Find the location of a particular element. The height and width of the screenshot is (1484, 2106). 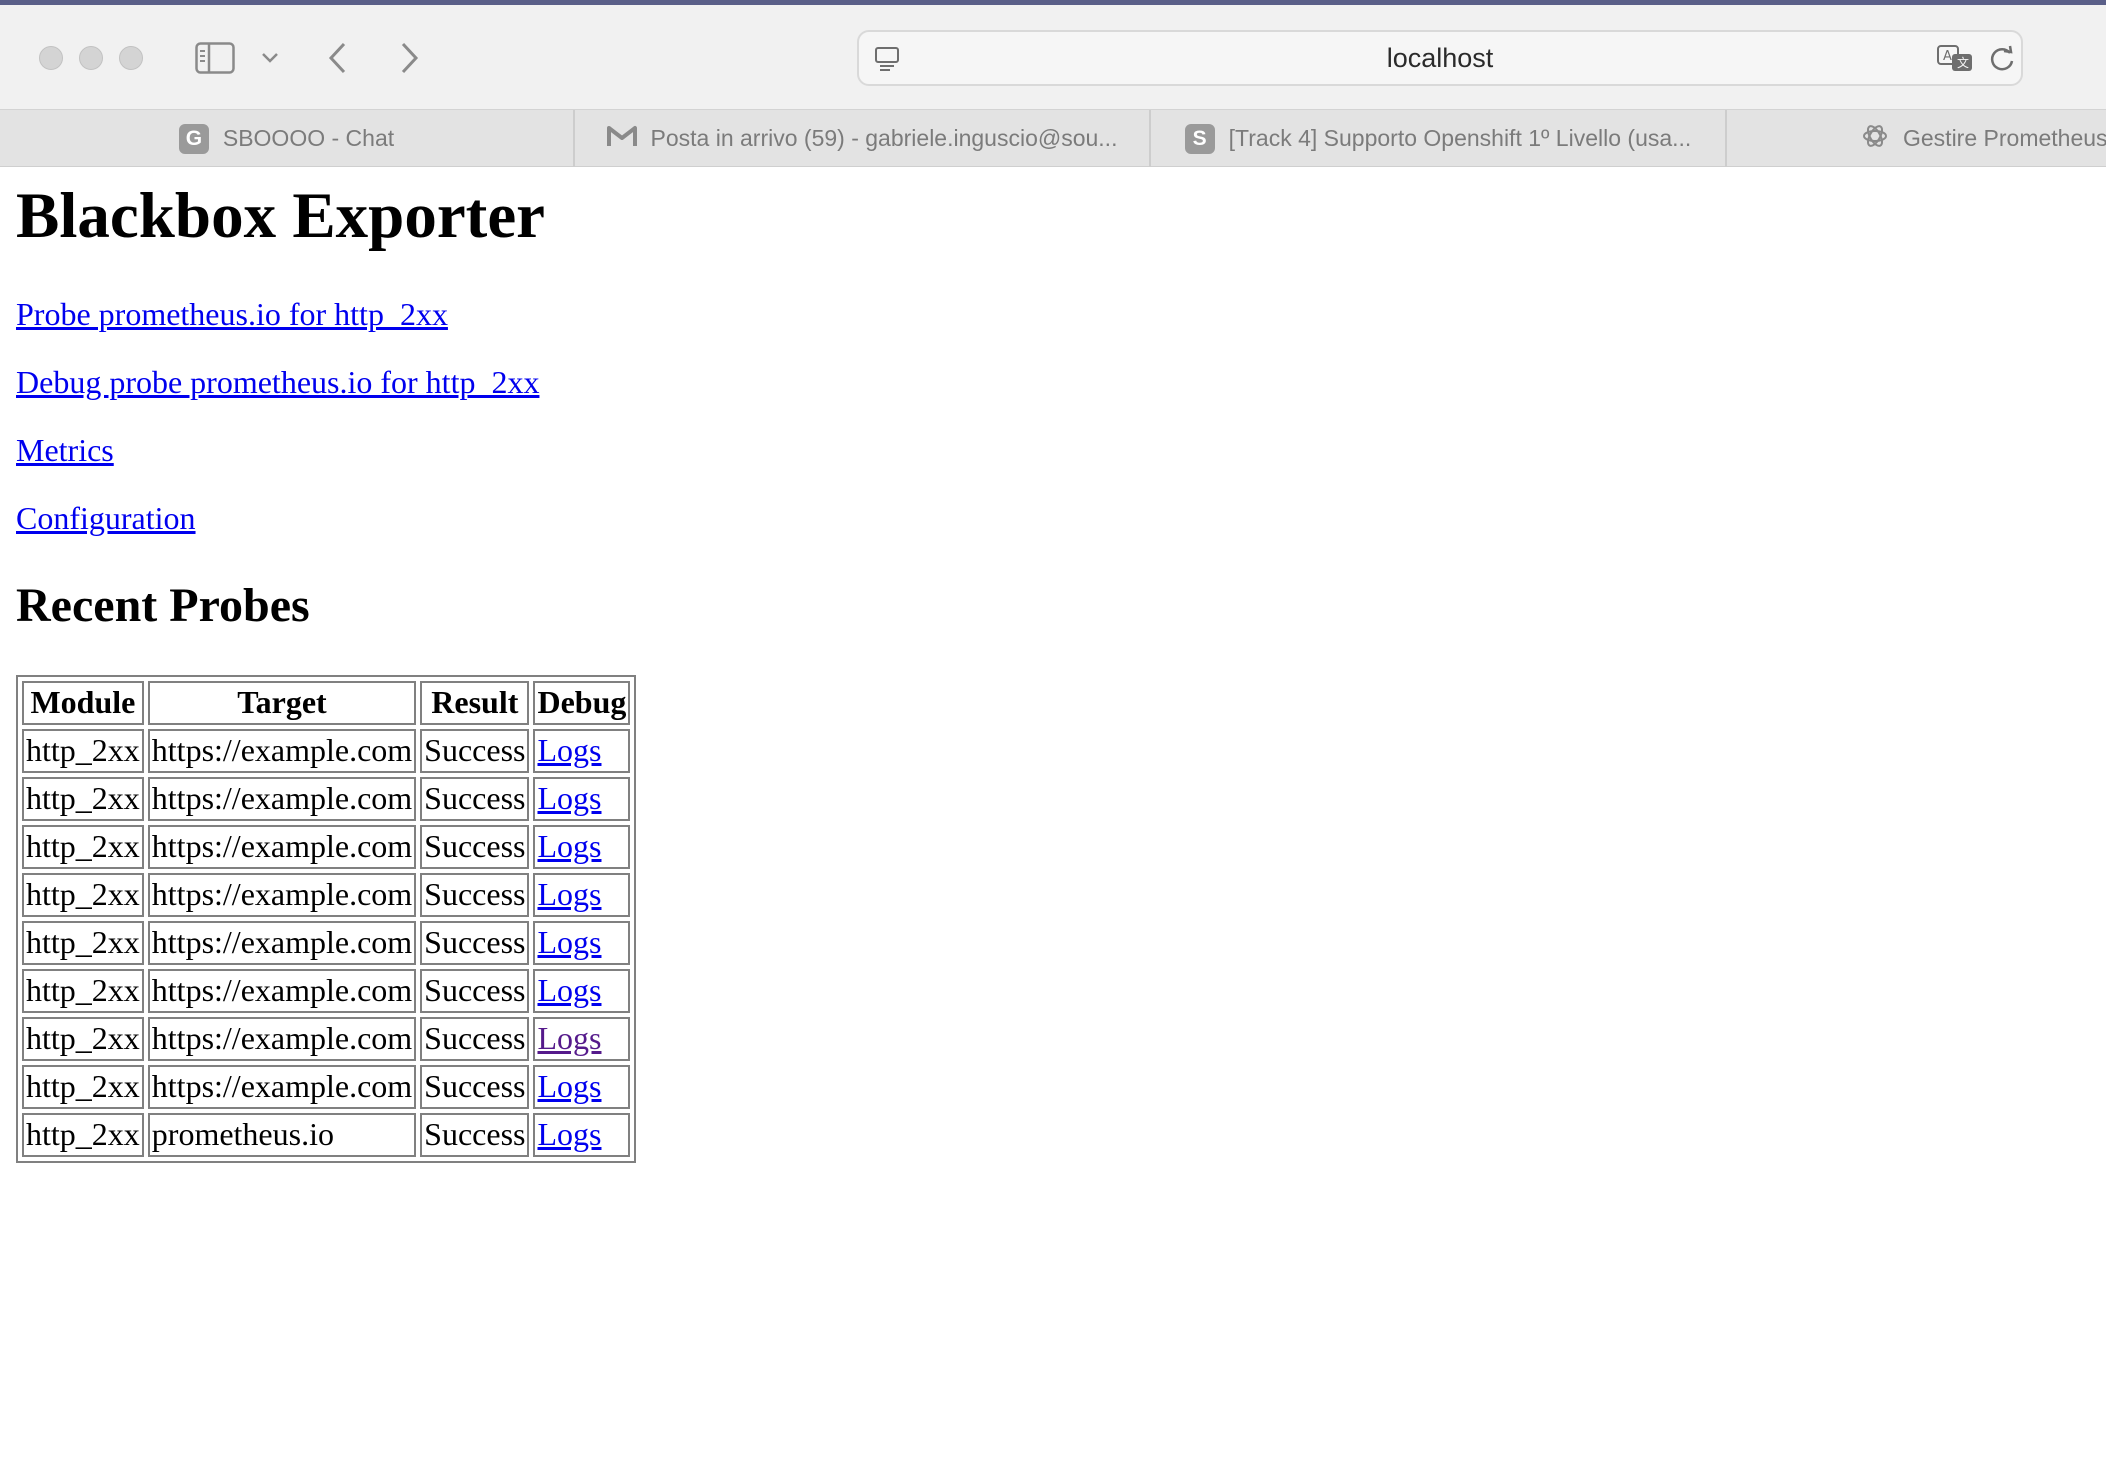

metrics-link: Metrics is located at coordinates (65, 450).